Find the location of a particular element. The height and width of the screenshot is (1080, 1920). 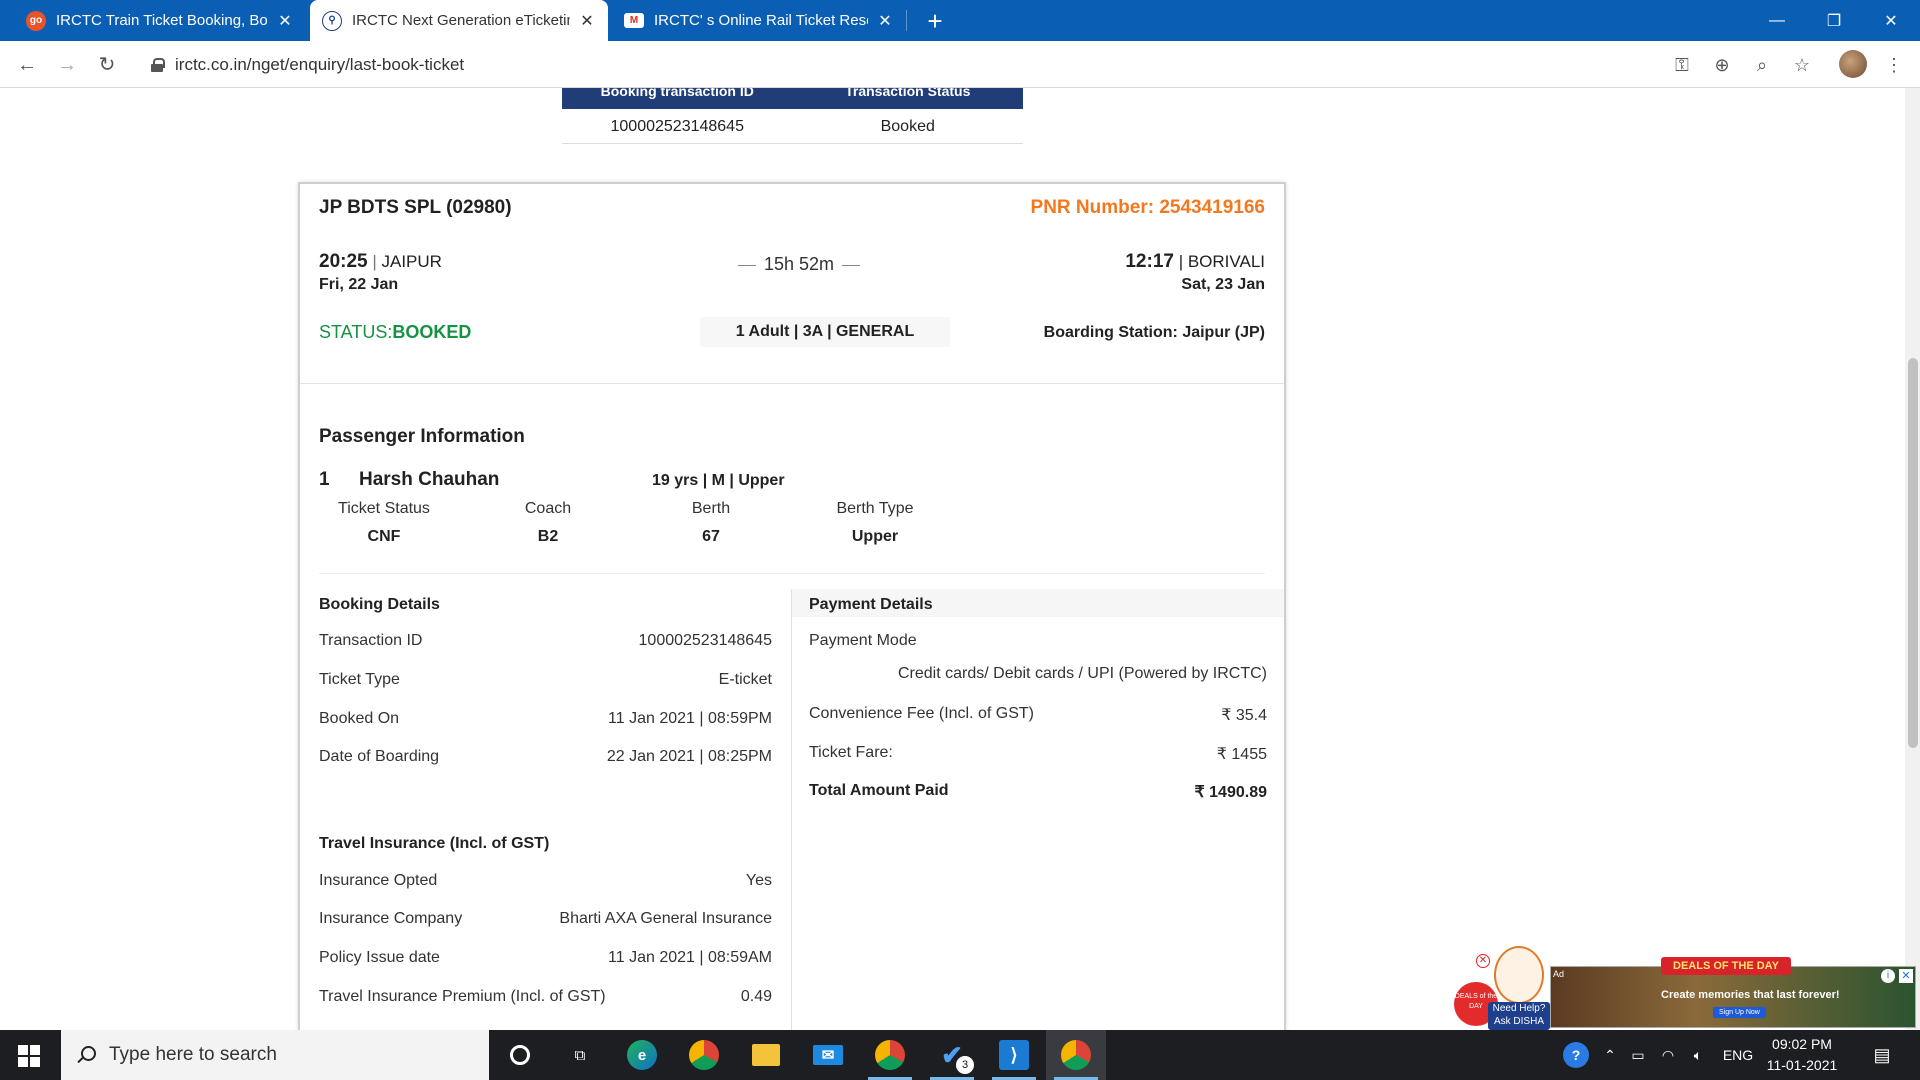

clock-date: 11-01-2021 is located at coordinates (1802, 1065).